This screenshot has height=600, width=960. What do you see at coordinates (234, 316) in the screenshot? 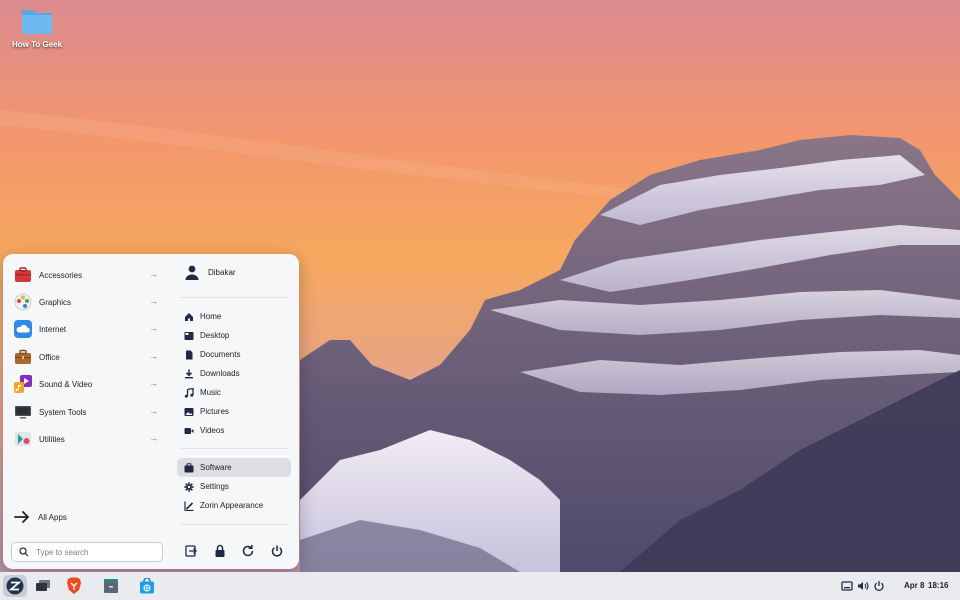
I see `place-home: Home` at bounding box center [234, 316].